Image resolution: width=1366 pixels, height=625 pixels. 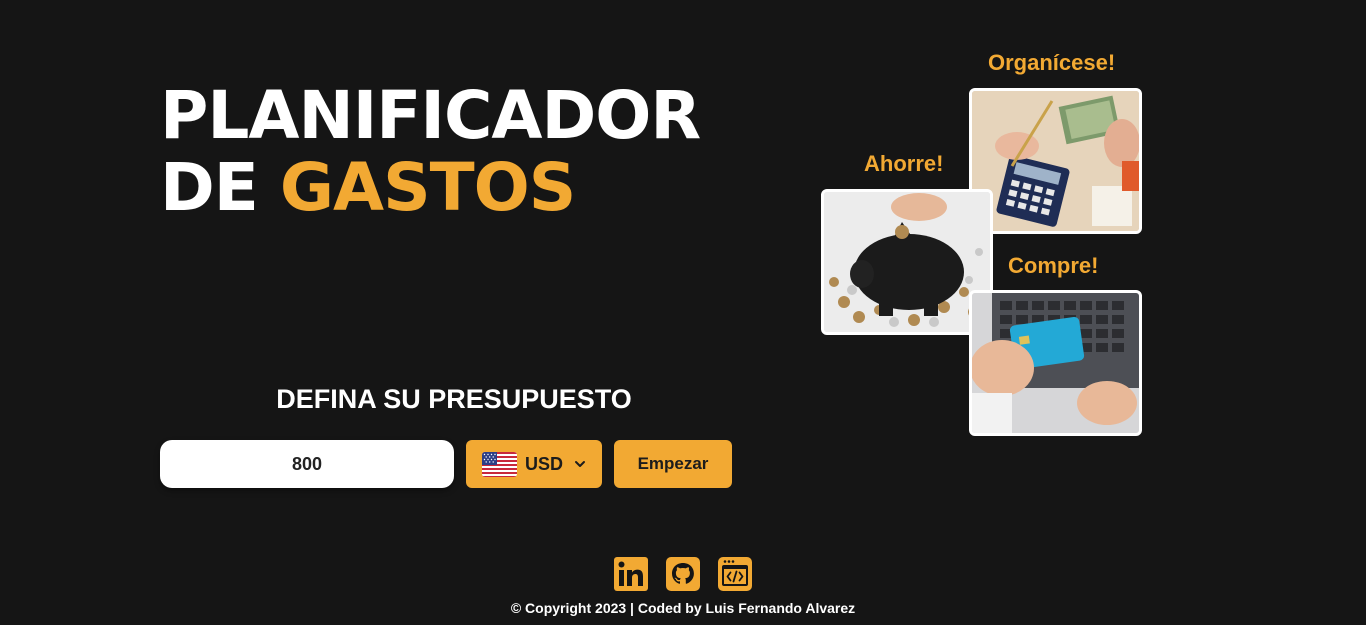 What do you see at coordinates (430, 115) in the screenshot?
I see `title-line-1: PLANIFICADOR` at bounding box center [430, 115].